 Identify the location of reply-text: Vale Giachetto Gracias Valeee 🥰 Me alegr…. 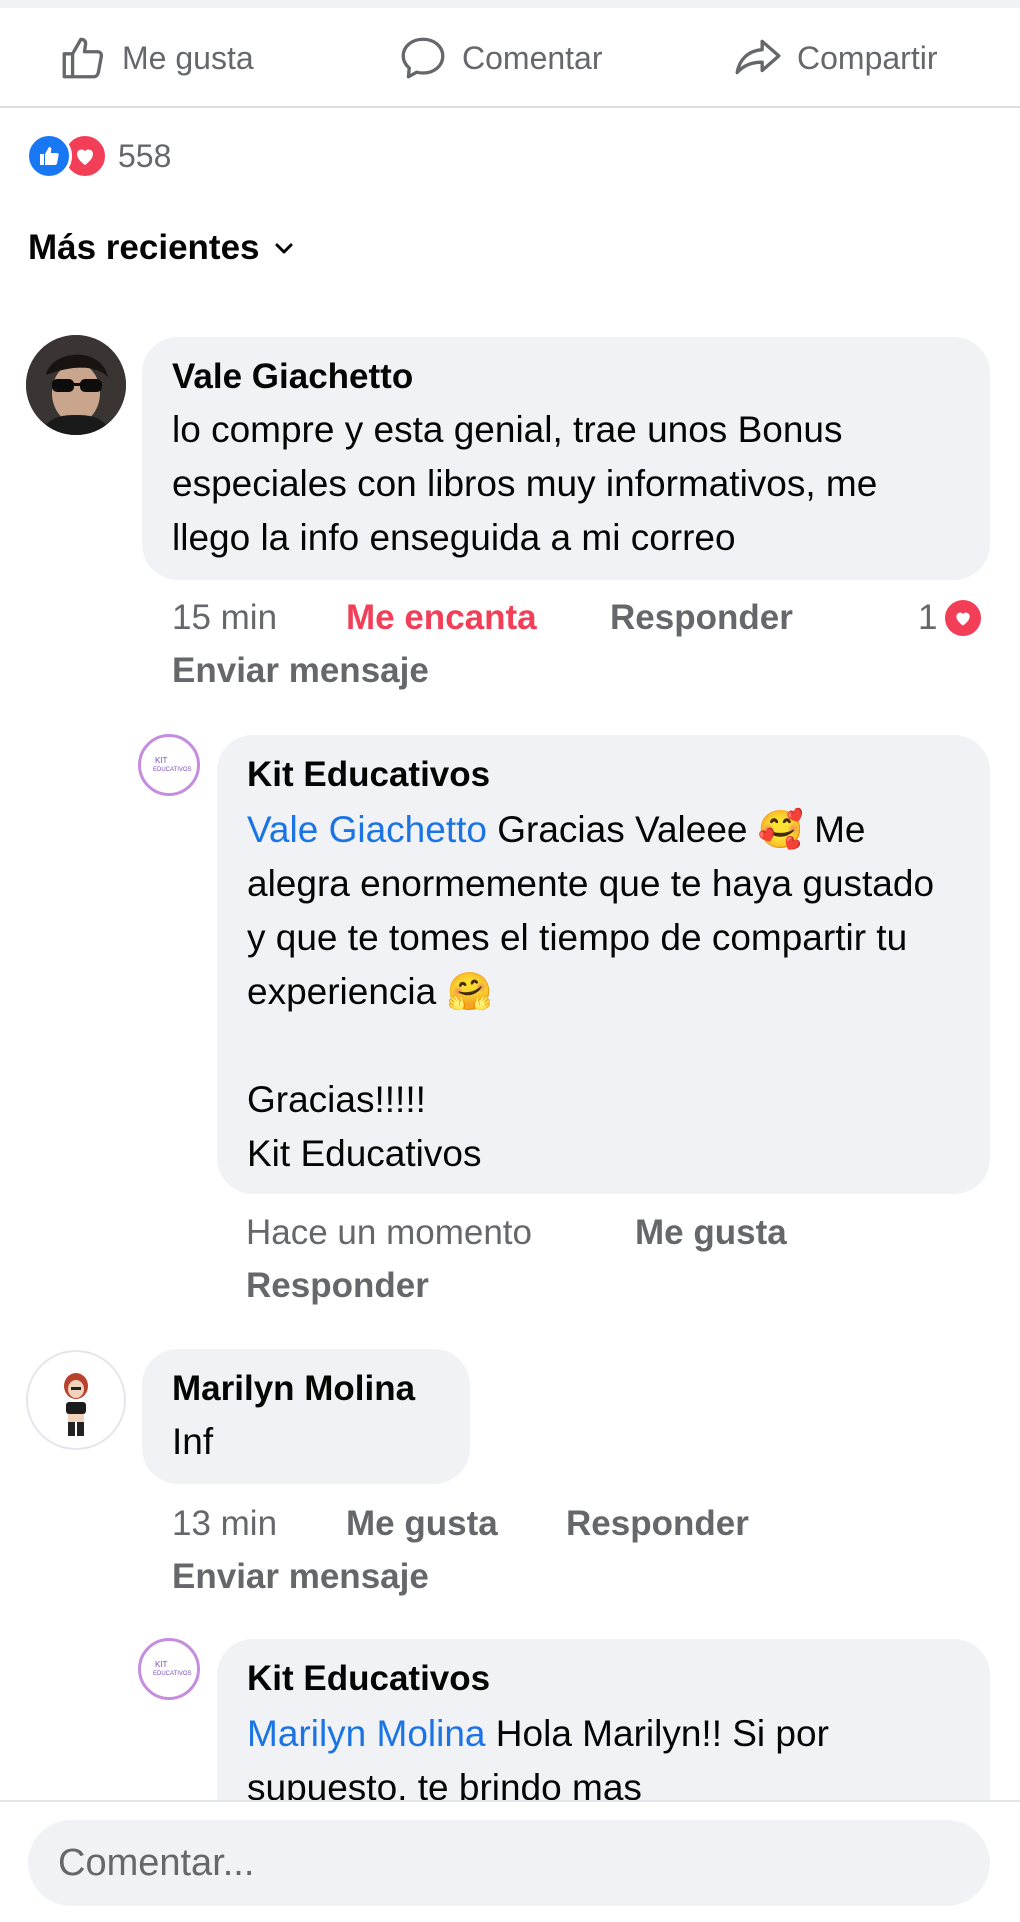
(603, 911).